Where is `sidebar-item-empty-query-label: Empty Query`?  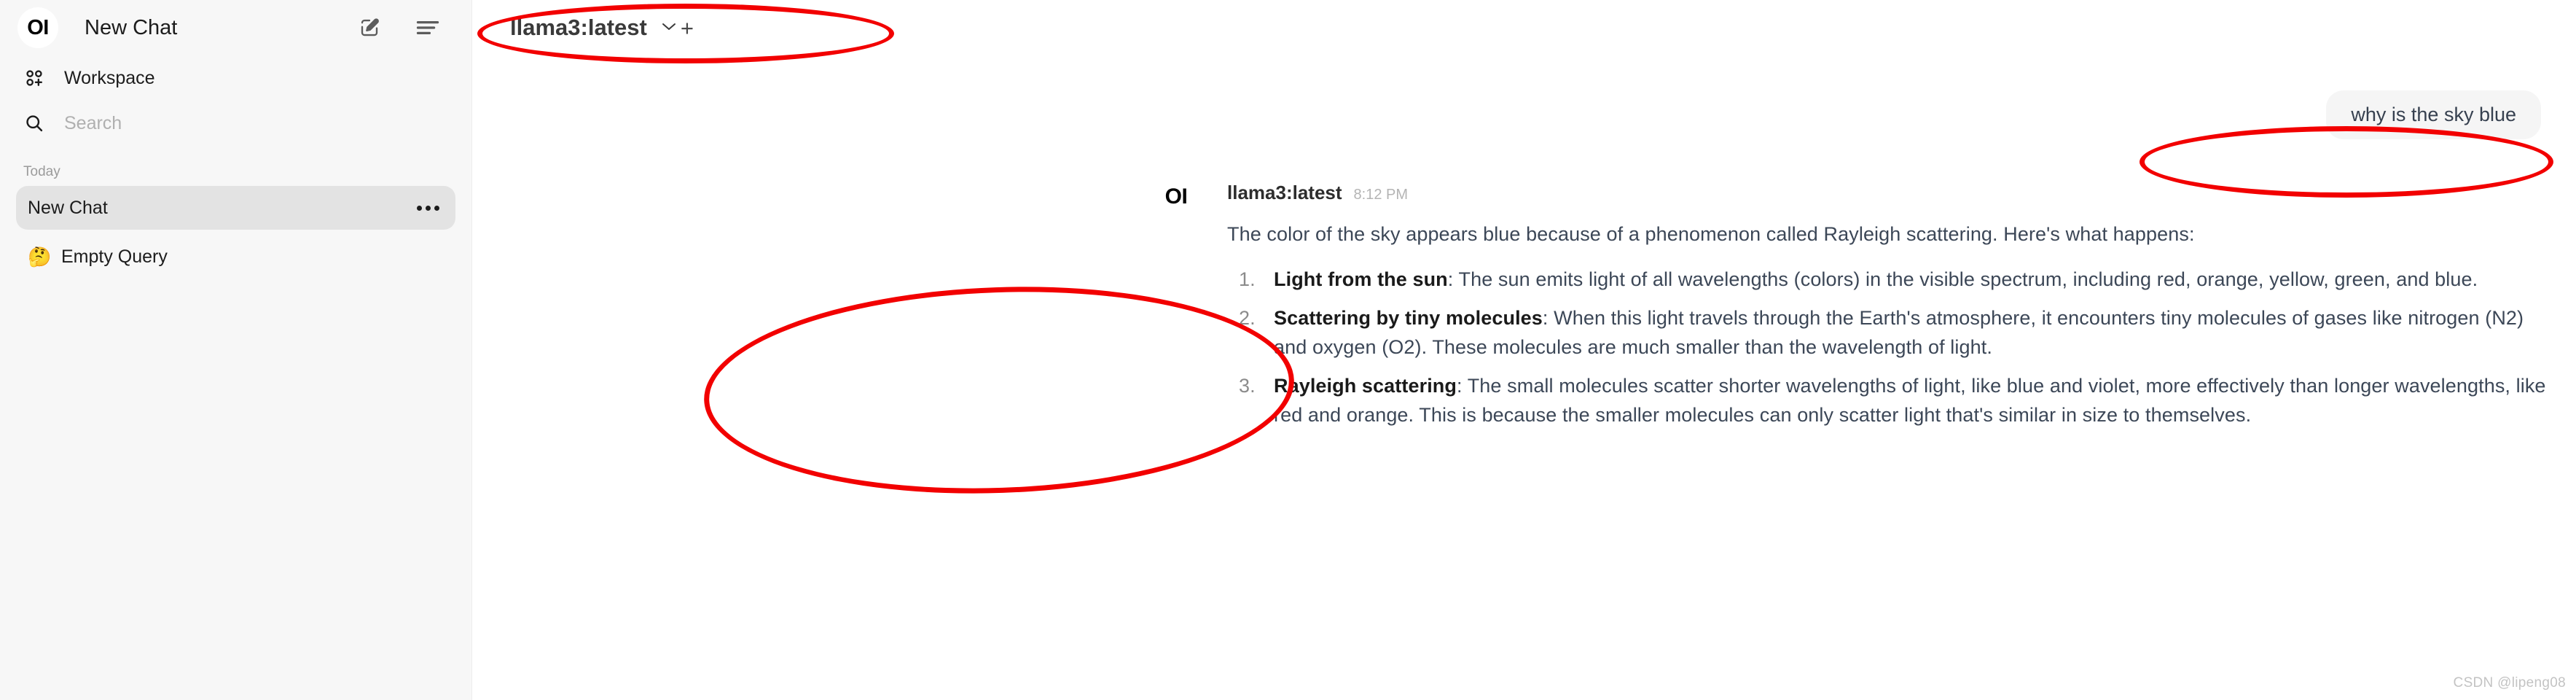
sidebar-item-empty-query-label: Empty Query is located at coordinates (114, 256).